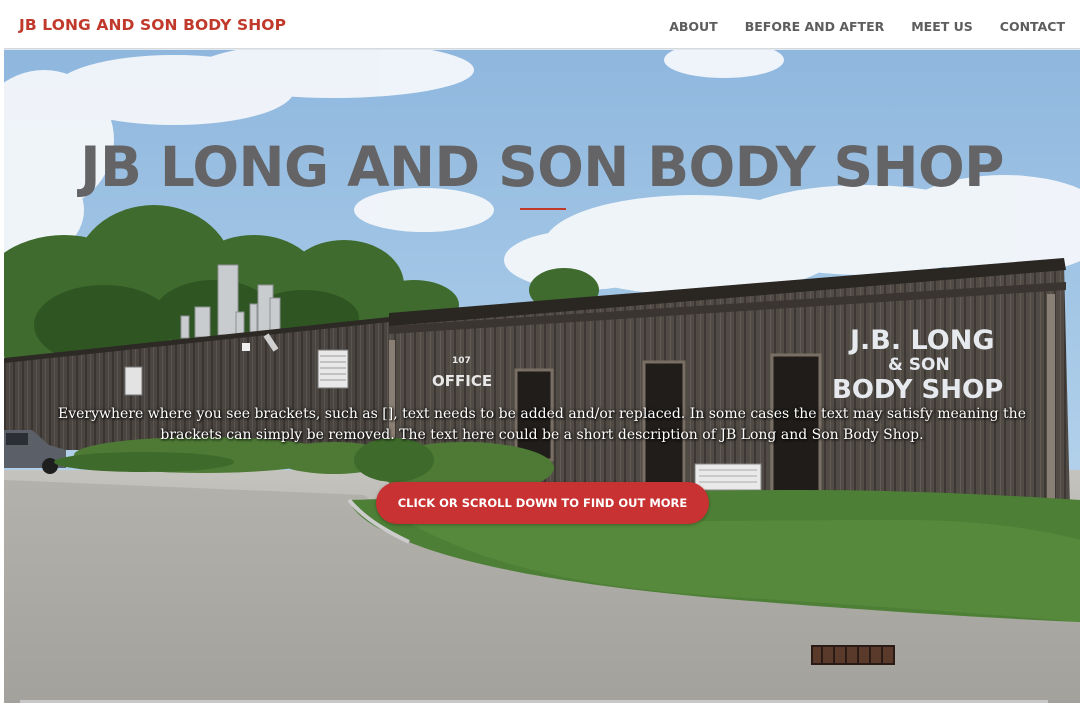  What do you see at coordinates (919, 365) in the screenshot?
I see `building-sign-line-2: & SON` at bounding box center [919, 365].